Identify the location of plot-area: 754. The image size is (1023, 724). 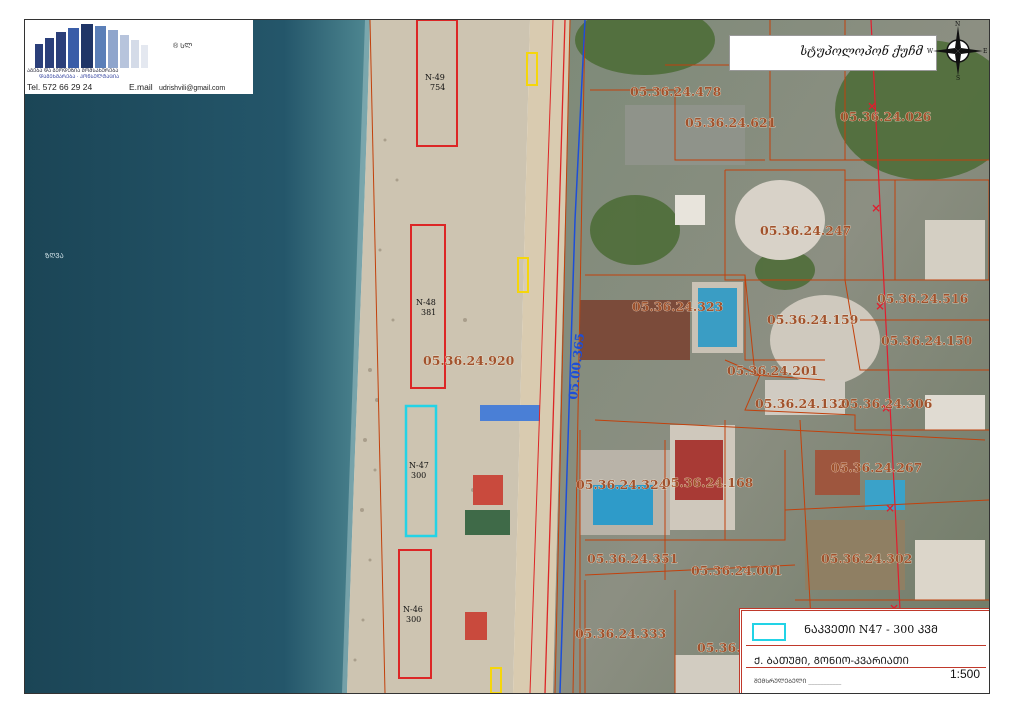
(437, 87).